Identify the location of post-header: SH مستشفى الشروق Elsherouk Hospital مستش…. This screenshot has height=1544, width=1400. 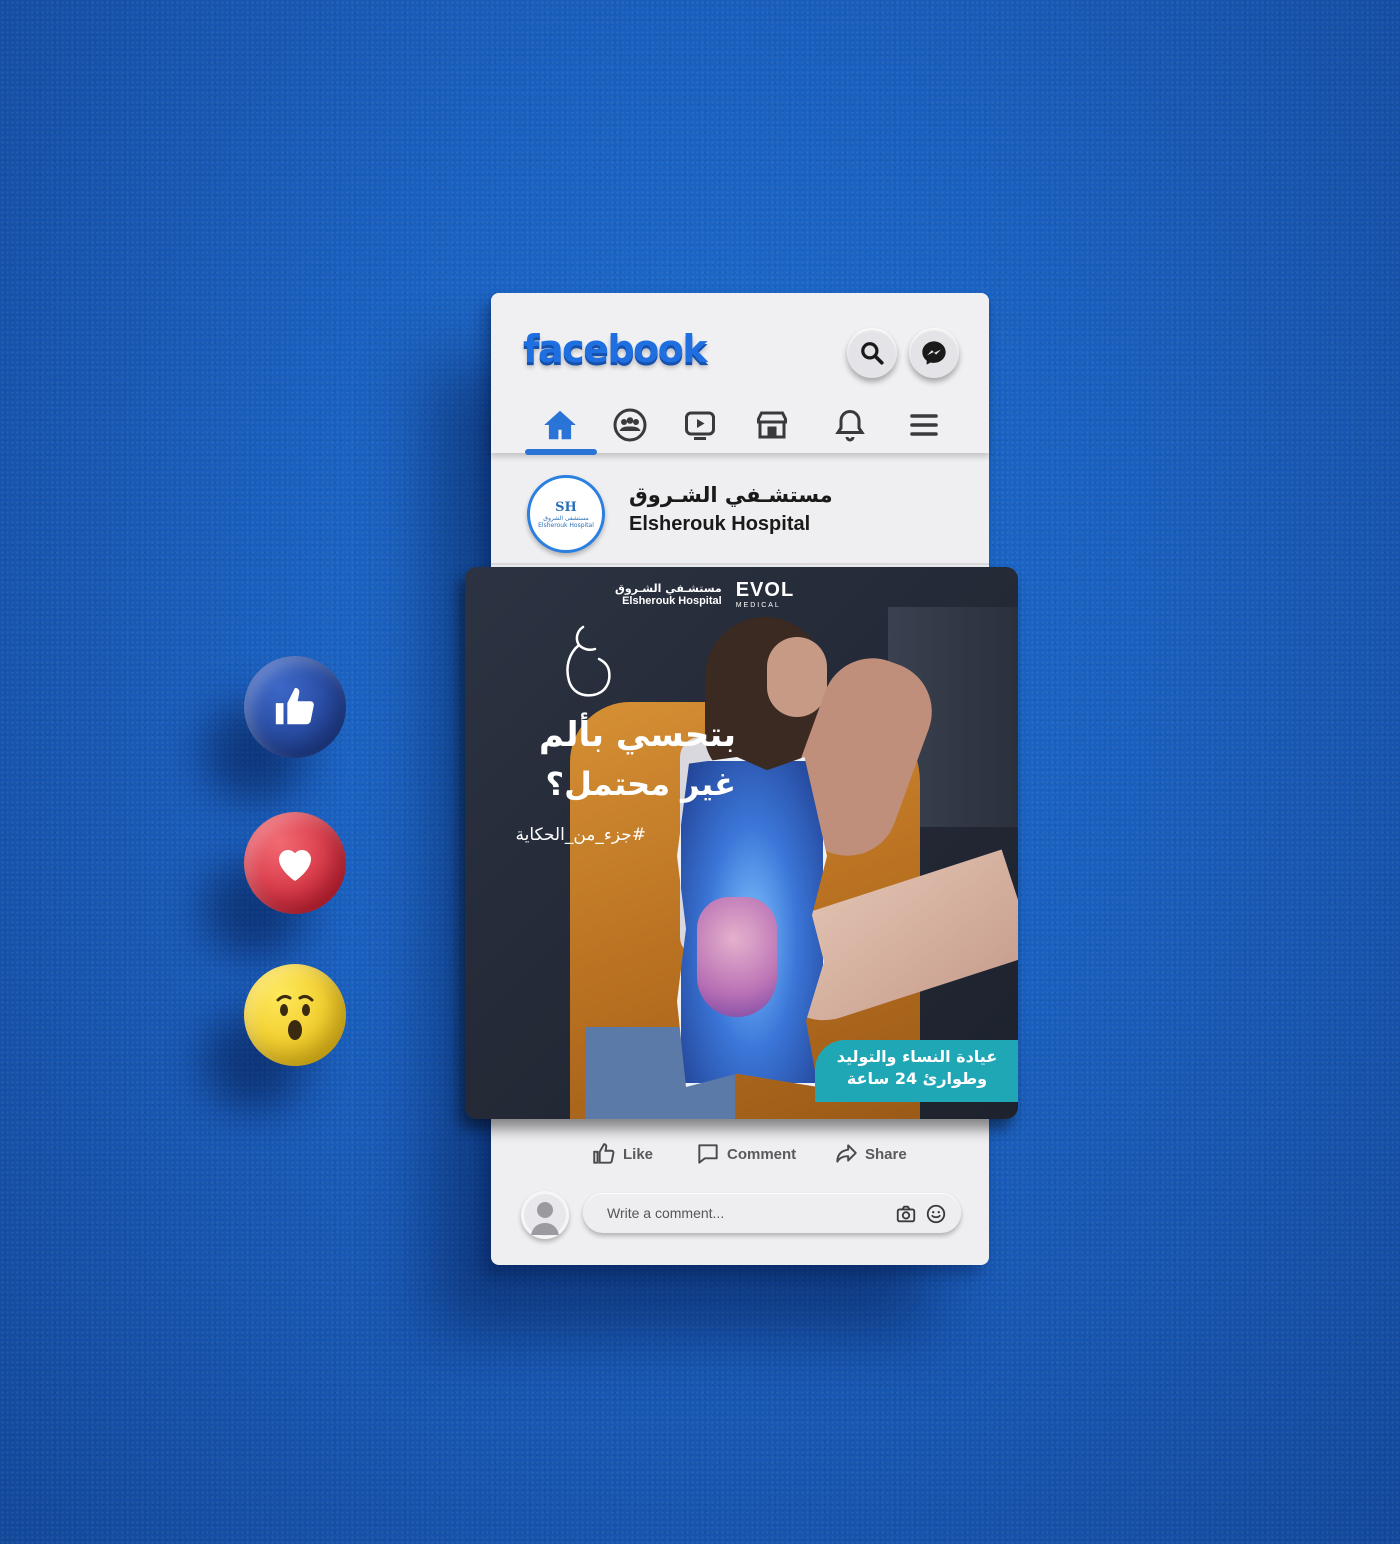
(740, 513).